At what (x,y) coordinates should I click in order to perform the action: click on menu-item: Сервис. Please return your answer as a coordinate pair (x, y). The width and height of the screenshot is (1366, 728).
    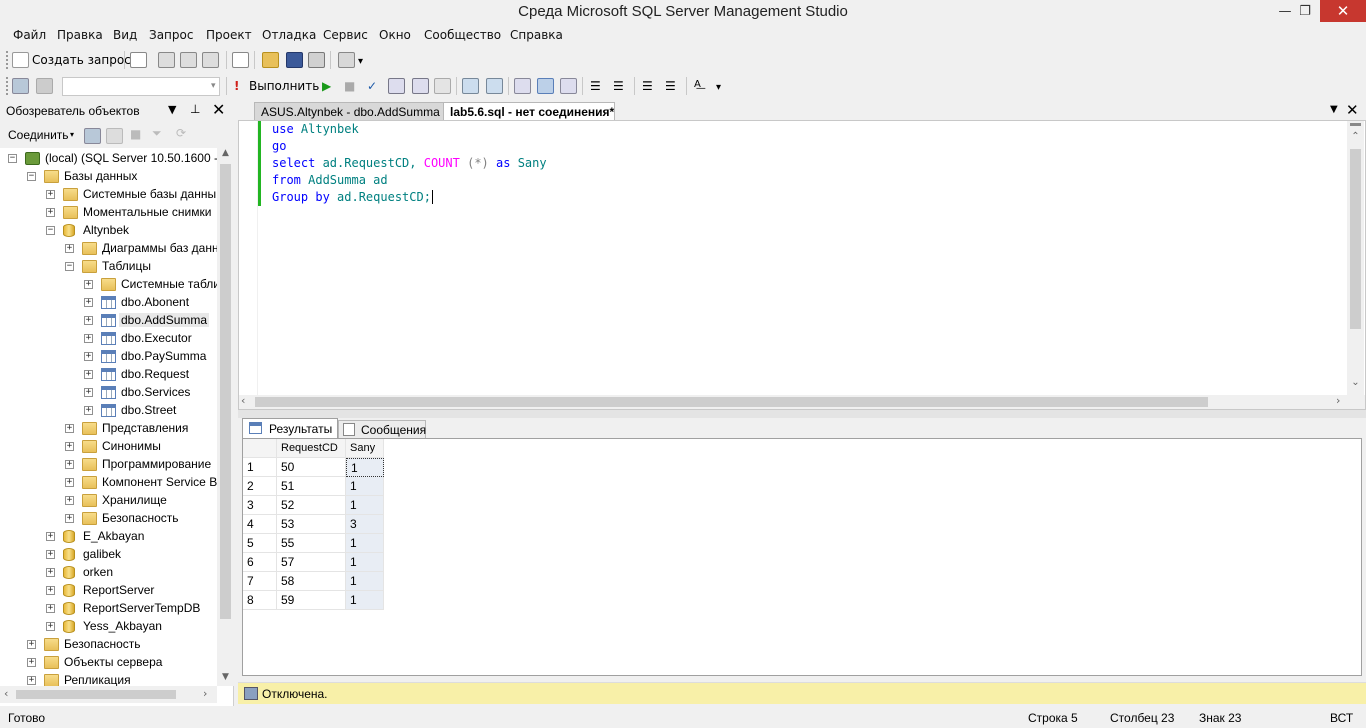
    Looking at the image, I should click on (345, 35).